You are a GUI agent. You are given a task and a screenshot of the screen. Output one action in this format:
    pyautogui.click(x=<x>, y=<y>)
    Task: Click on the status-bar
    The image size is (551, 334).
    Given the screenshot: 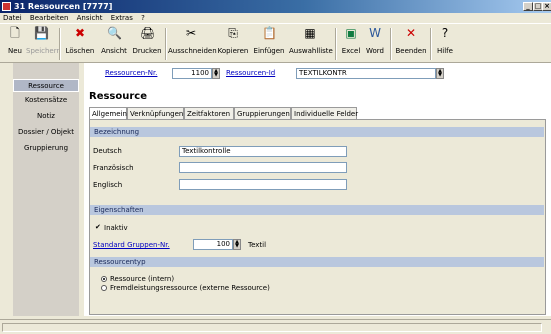 What is the action you would take?
    pyautogui.click(x=275, y=326)
    